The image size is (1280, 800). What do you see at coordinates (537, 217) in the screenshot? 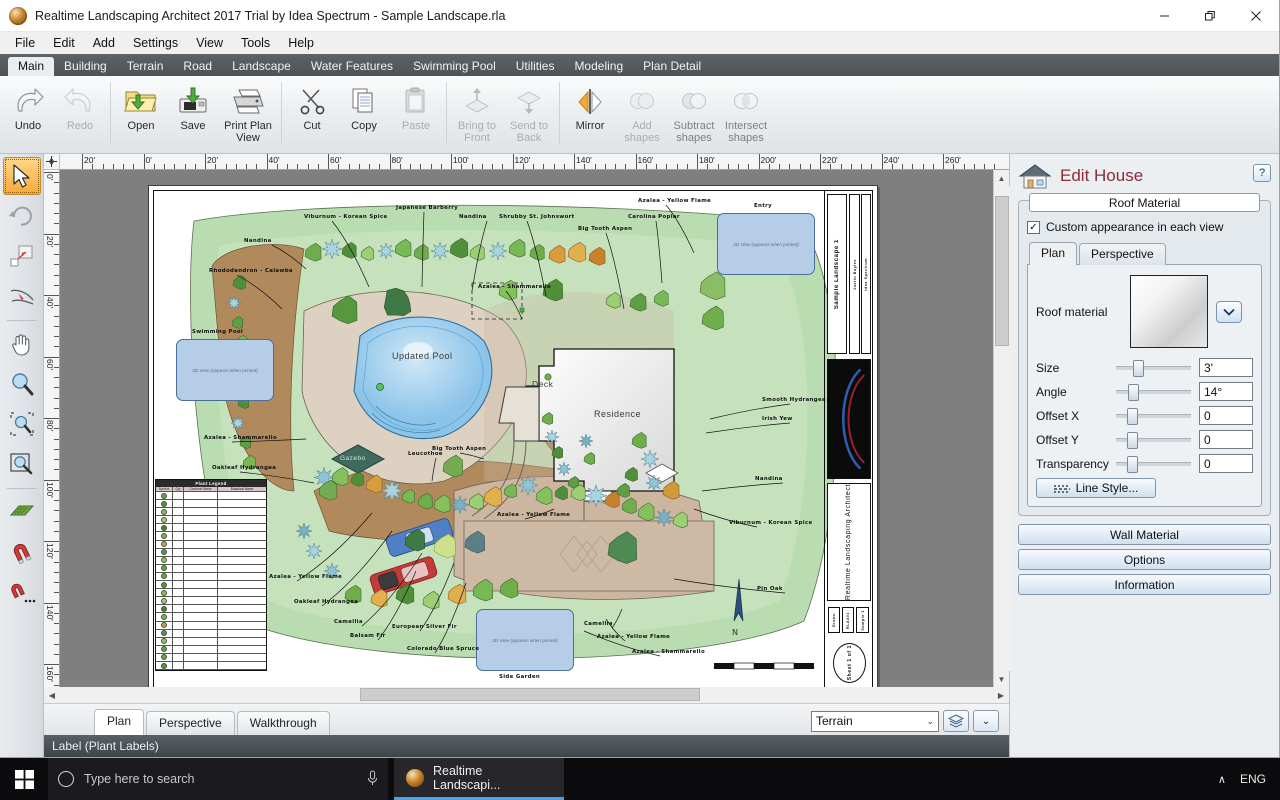
I see `plant-label: Shrubby St. Johnswort` at bounding box center [537, 217].